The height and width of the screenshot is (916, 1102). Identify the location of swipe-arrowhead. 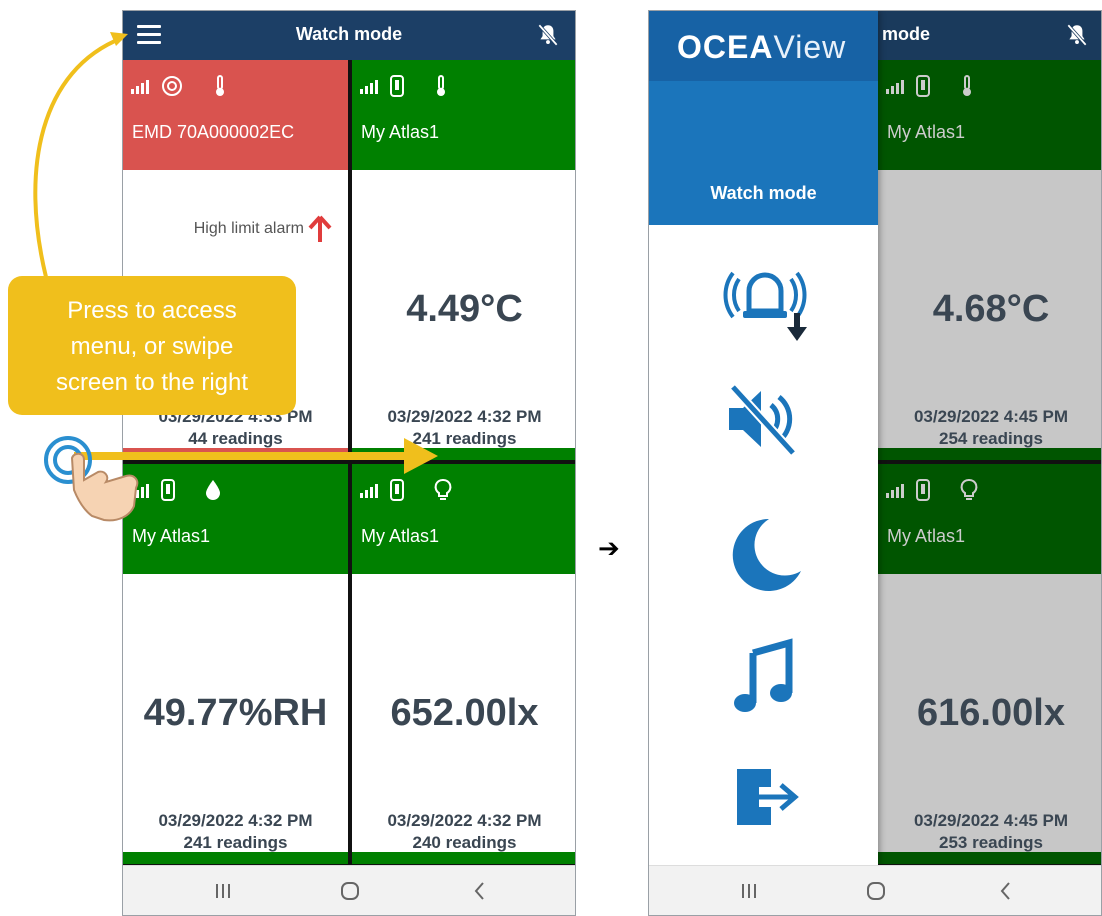
(421, 456).